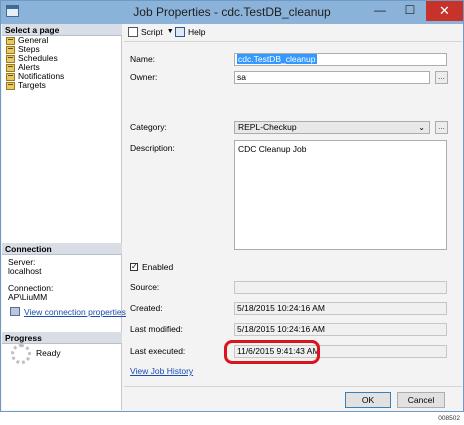 The width and height of the screenshot is (464, 425). What do you see at coordinates (28, 297) in the screenshot?
I see `connection-value: AP\LiuMM` at bounding box center [28, 297].